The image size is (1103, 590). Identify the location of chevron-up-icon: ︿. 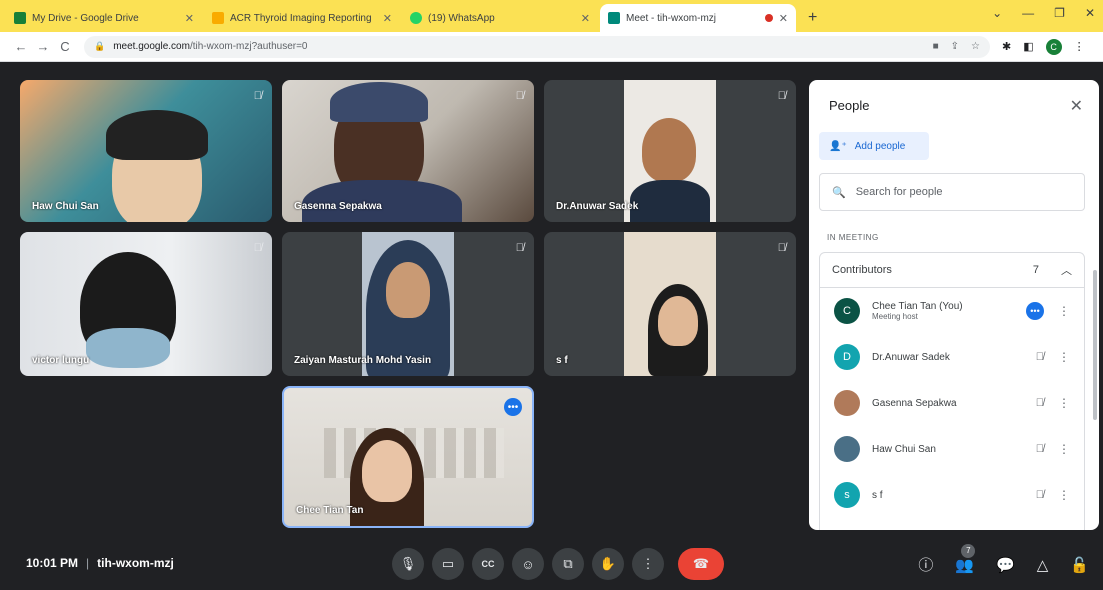
(1066, 270).